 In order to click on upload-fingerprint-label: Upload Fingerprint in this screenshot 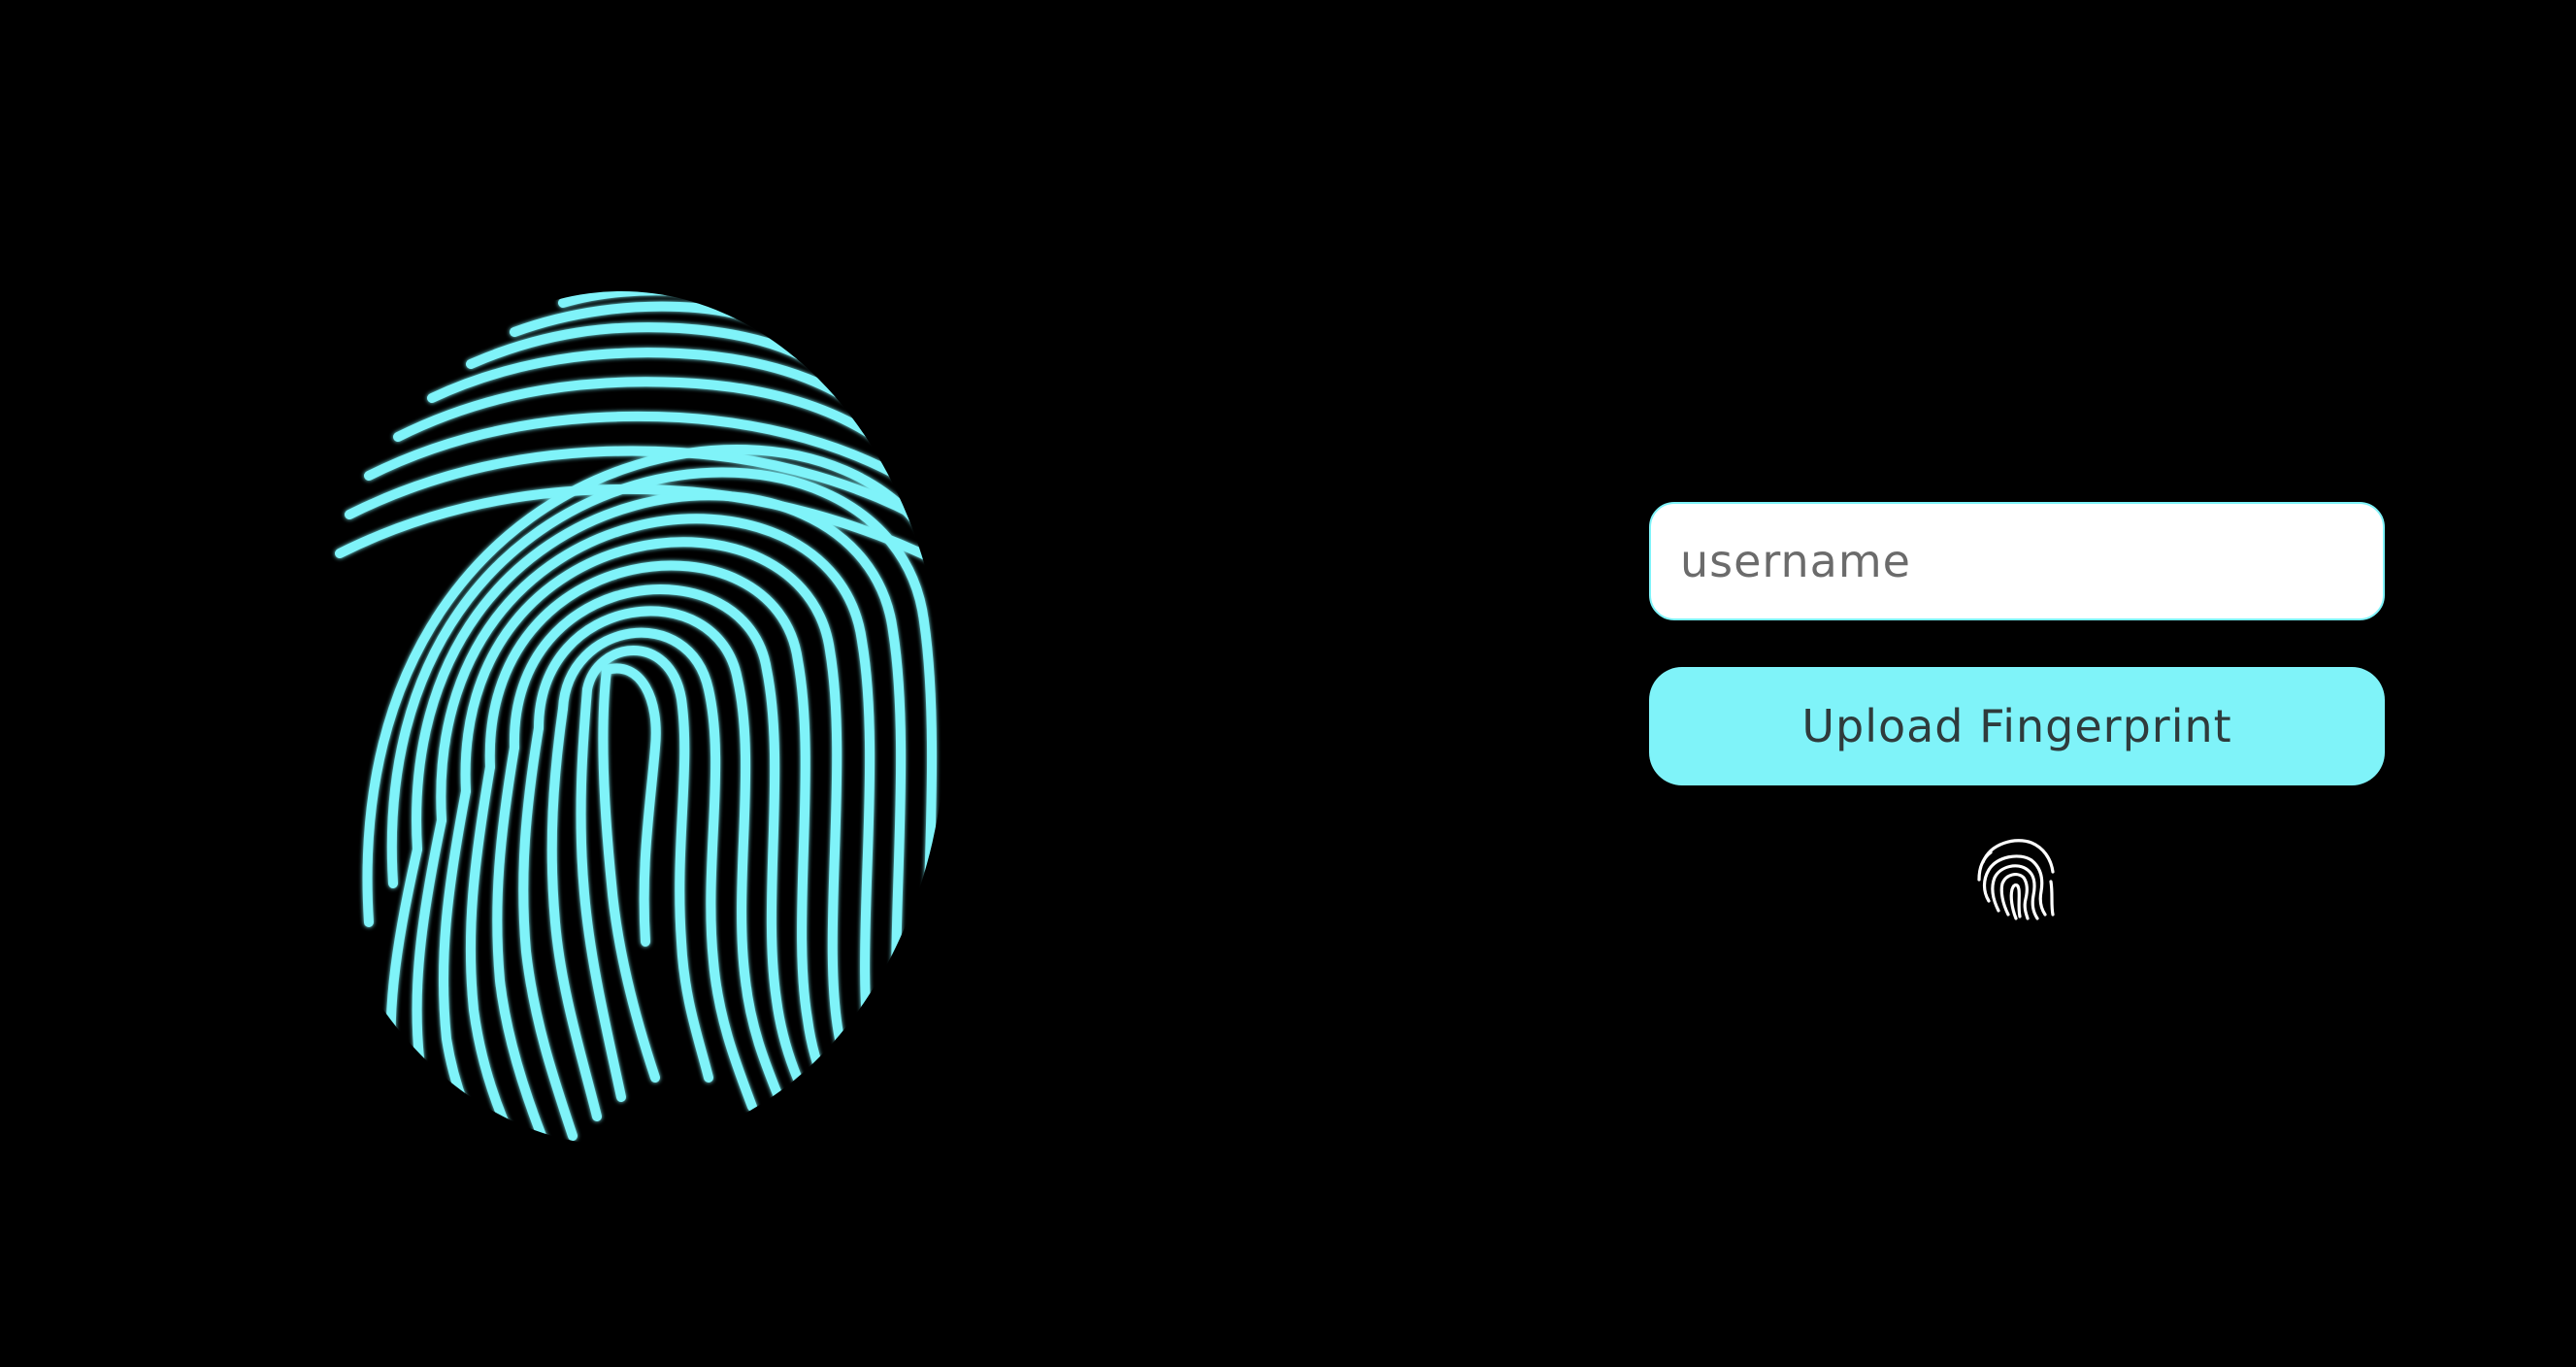, I will do `click(2016, 726)`.